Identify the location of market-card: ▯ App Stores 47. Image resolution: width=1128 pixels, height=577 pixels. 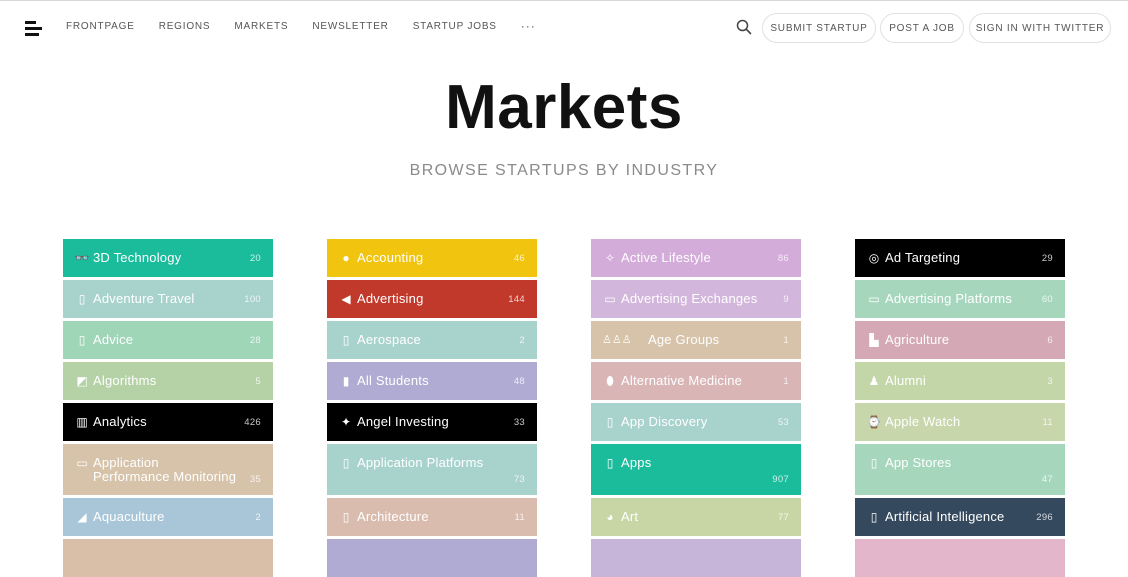
(960, 469).